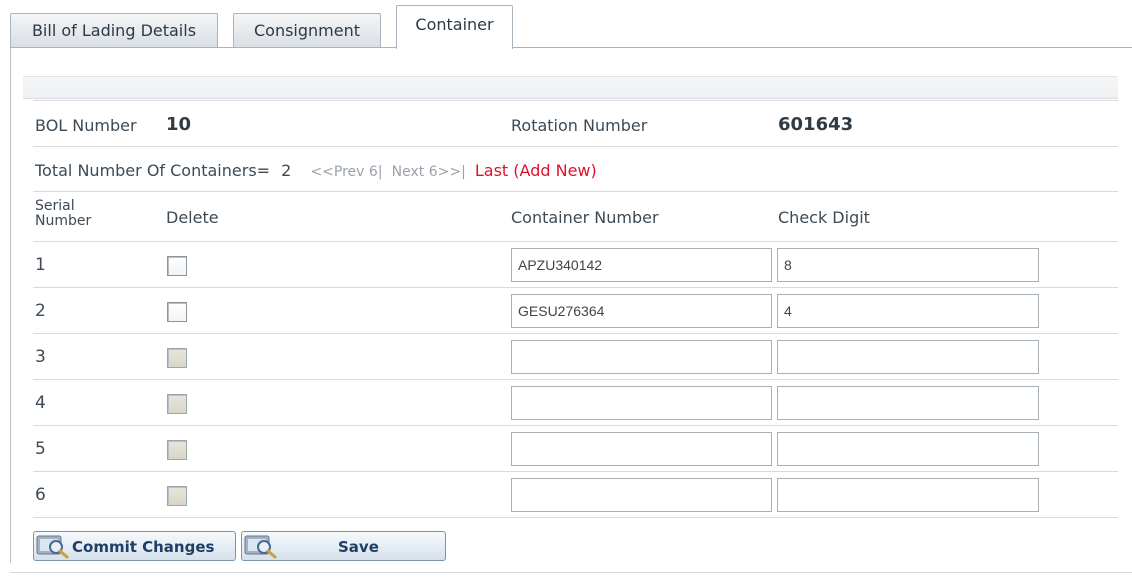 This screenshot has width=1132, height=577. I want to click on column-header-serial-number: Serial Number, so click(63, 213).